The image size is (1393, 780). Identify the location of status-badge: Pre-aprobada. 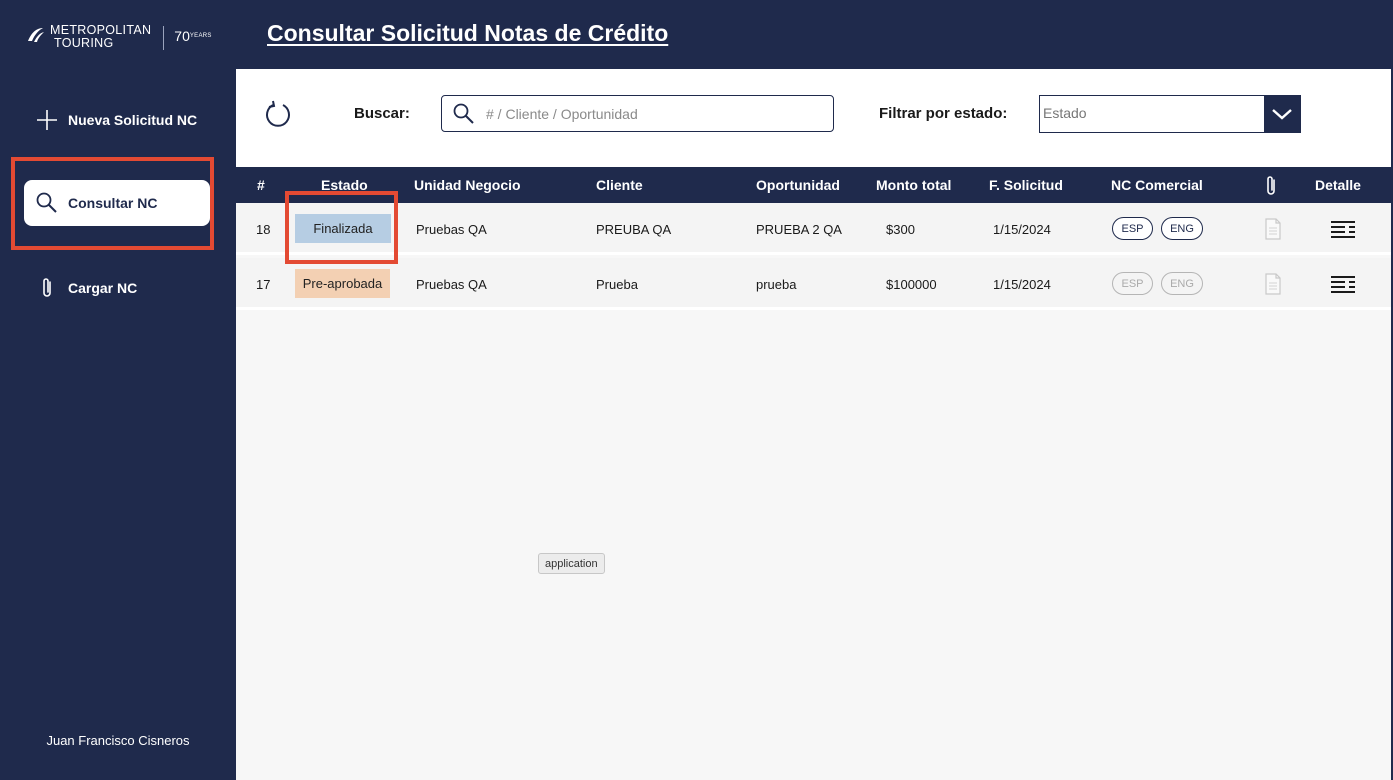
(342, 283).